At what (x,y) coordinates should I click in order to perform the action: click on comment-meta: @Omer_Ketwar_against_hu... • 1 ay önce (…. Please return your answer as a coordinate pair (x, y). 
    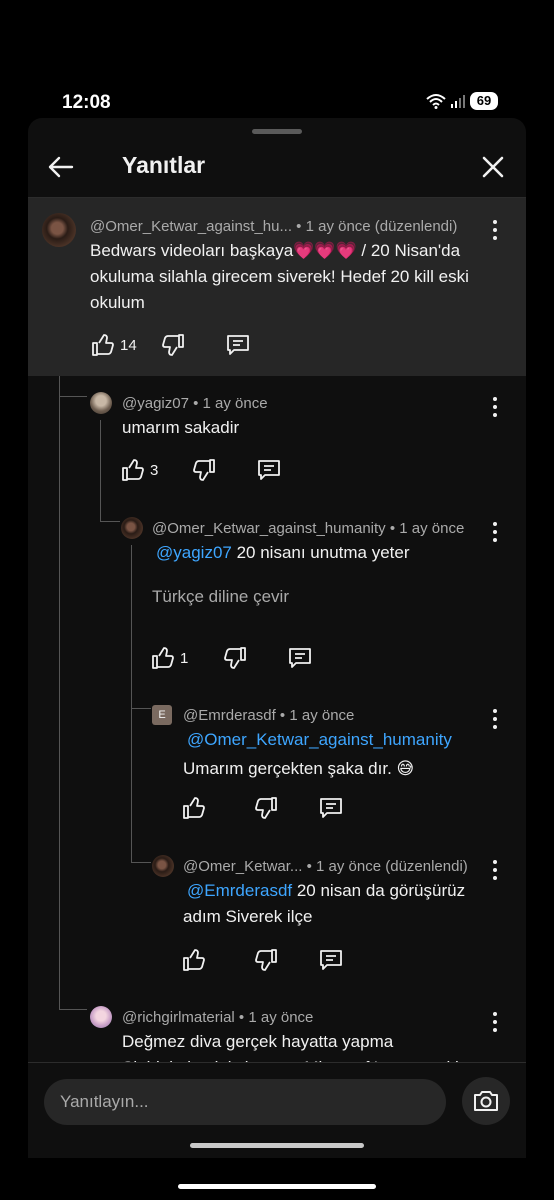
    Looking at the image, I should click on (273, 226).